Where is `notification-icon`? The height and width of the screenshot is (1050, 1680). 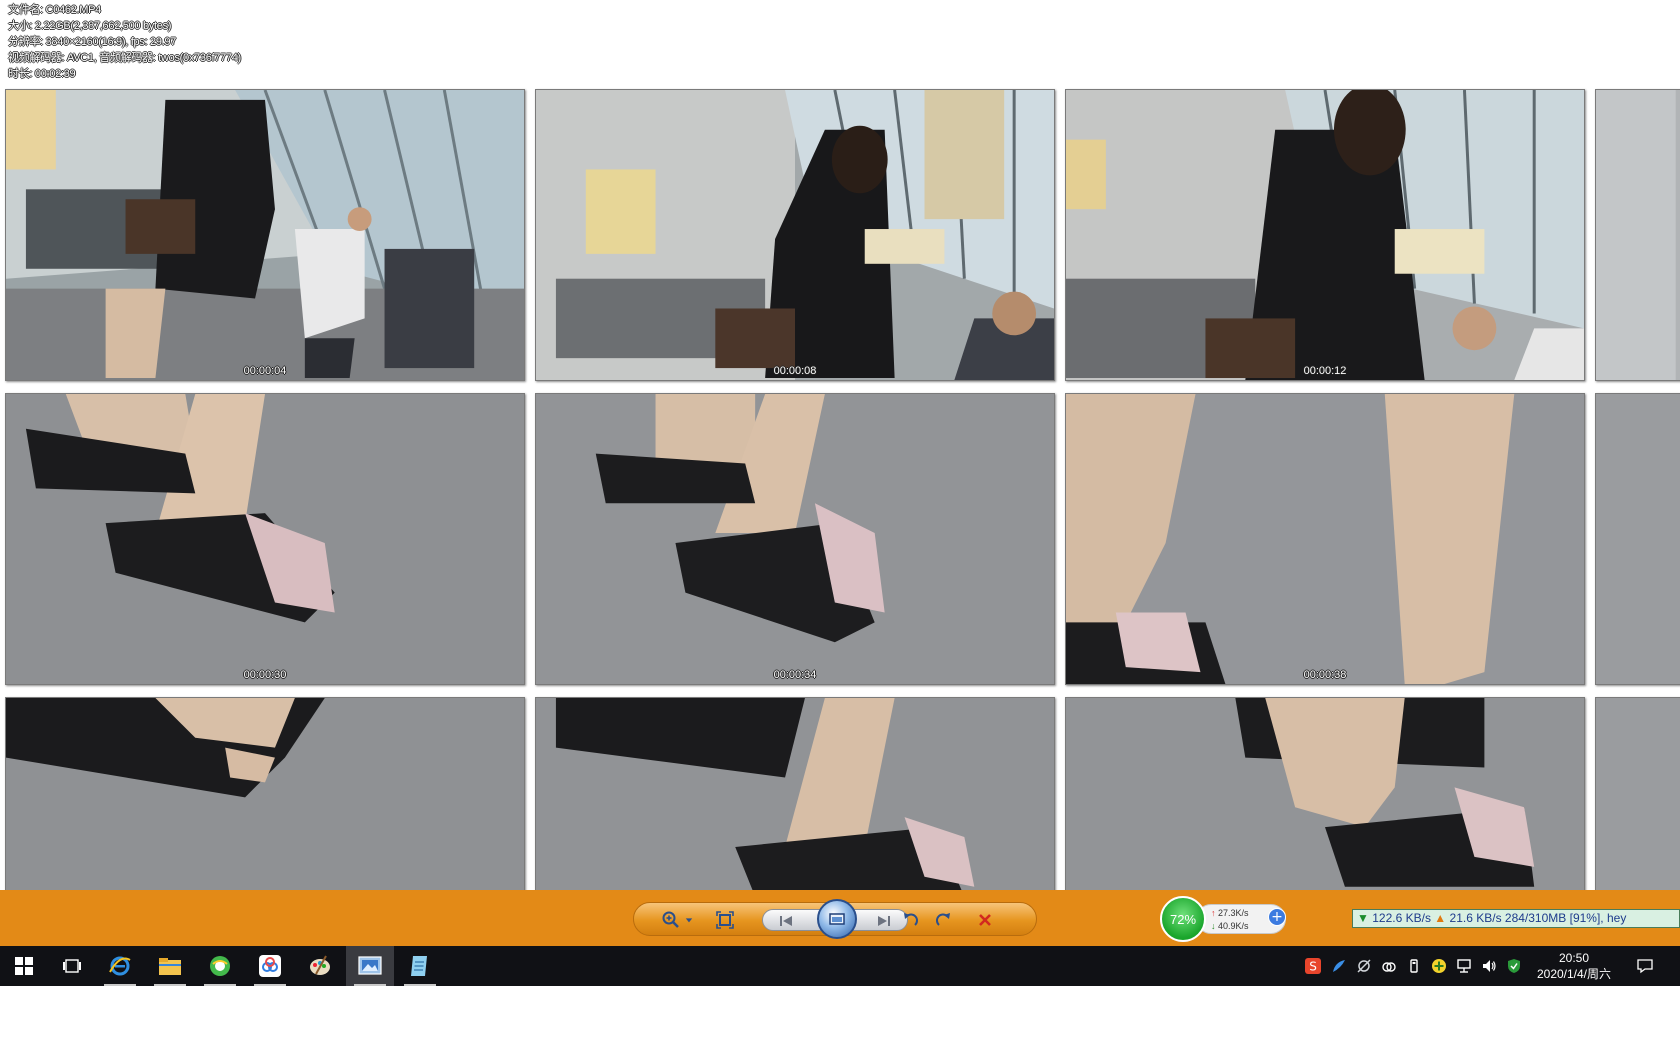 notification-icon is located at coordinates (1645, 966).